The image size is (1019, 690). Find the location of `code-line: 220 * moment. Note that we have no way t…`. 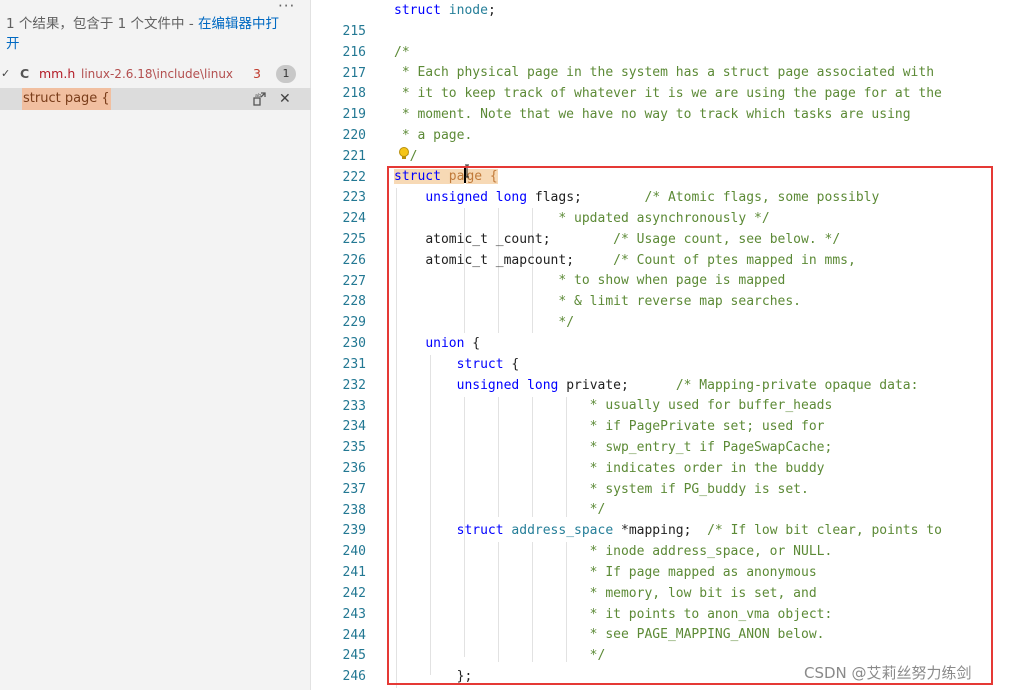

code-line: 220 * moment. Note that we have no way t… is located at coordinates (665, 123).